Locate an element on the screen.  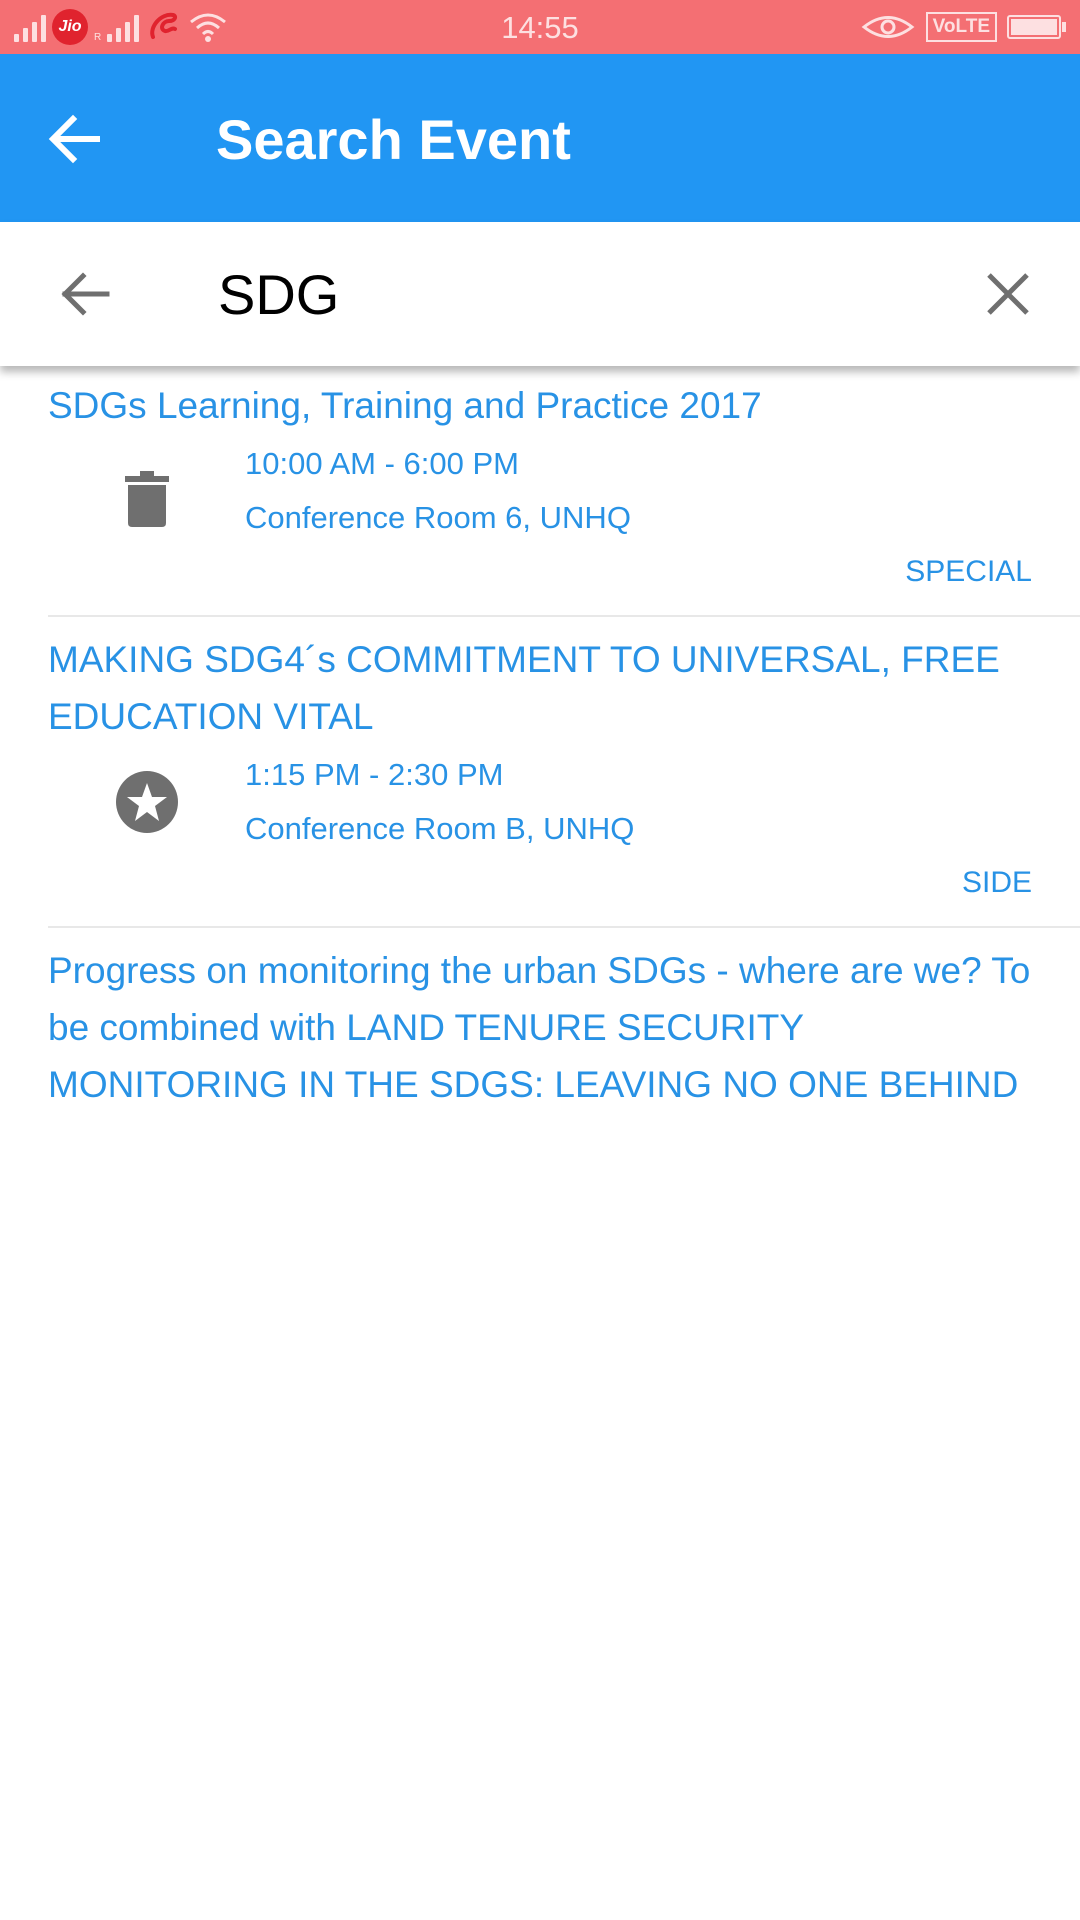
app-bar: Search Event is located at coordinates (540, 138).